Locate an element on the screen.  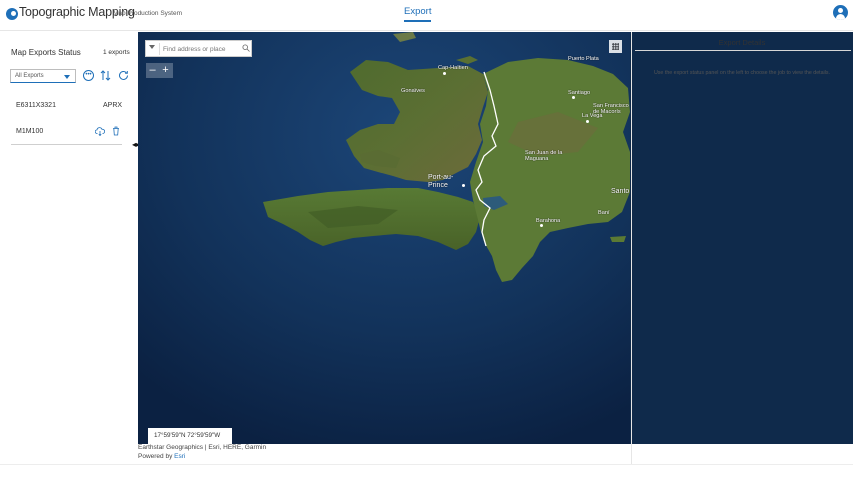
map-label-la-vega: La Vega is located at coordinates (592, 116).